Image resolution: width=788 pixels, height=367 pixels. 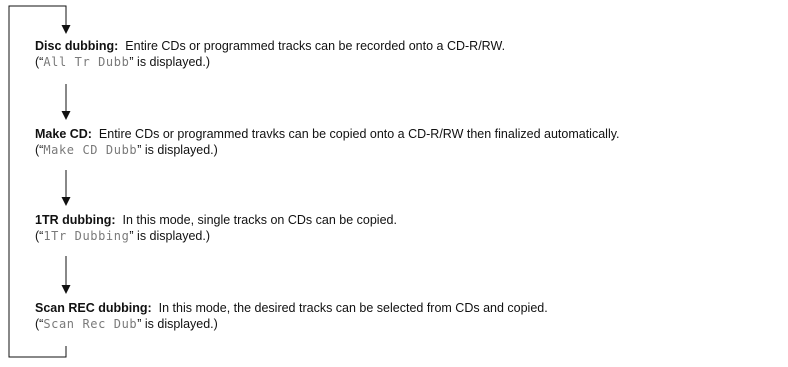 What do you see at coordinates (75, 220) in the screenshot?
I see `step-term: 1TR dubbing:` at bounding box center [75, 220].